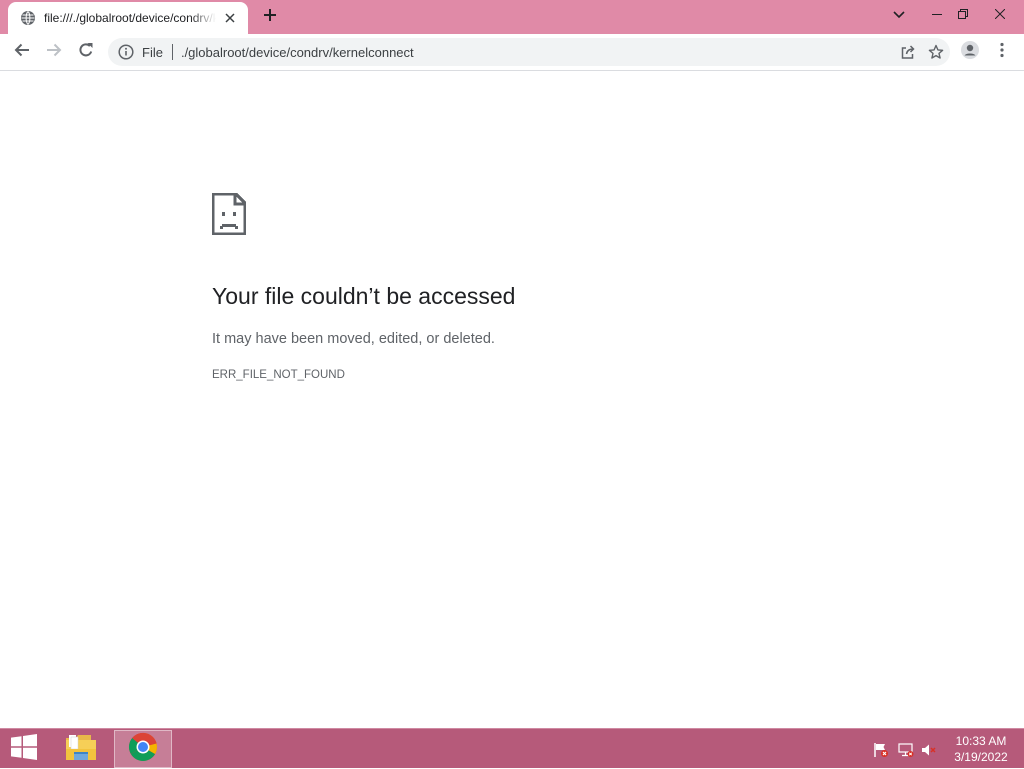 This screenshot has height=769, width=1024. Describe the element at coordinates (908, 52) in the screenshot. I see `share-icon` at that location.